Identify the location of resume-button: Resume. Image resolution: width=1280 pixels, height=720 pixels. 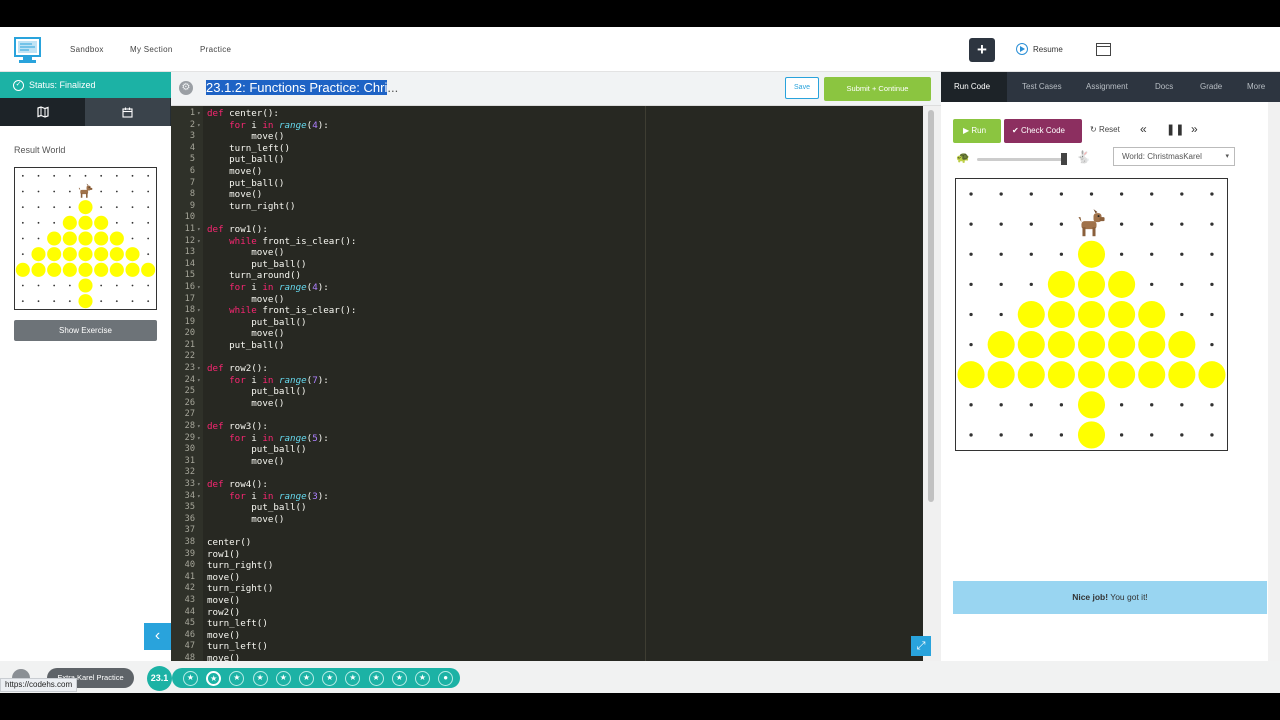
(1039, 49).